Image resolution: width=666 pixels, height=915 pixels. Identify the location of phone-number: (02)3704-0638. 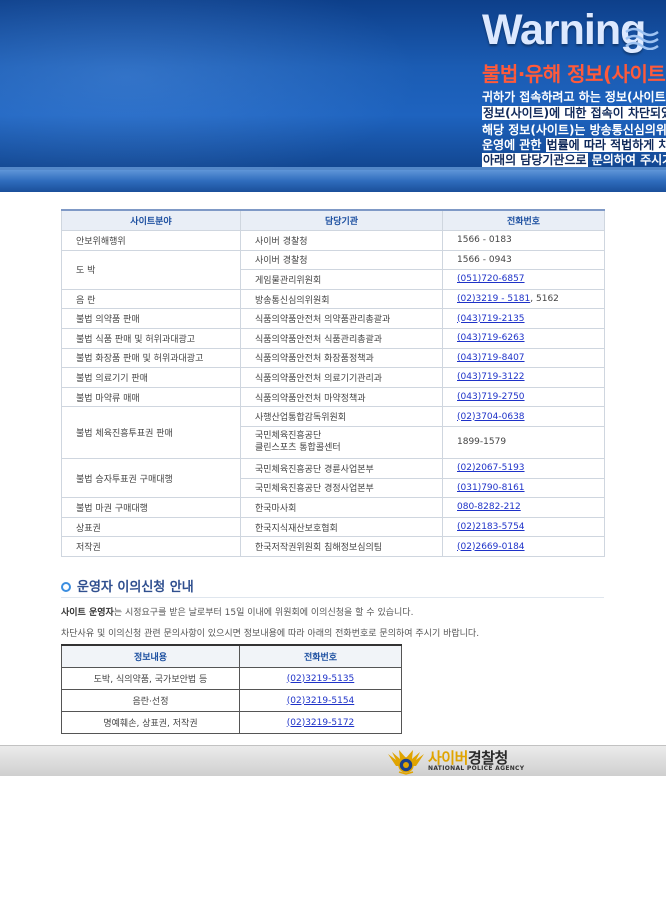
(523, 416).